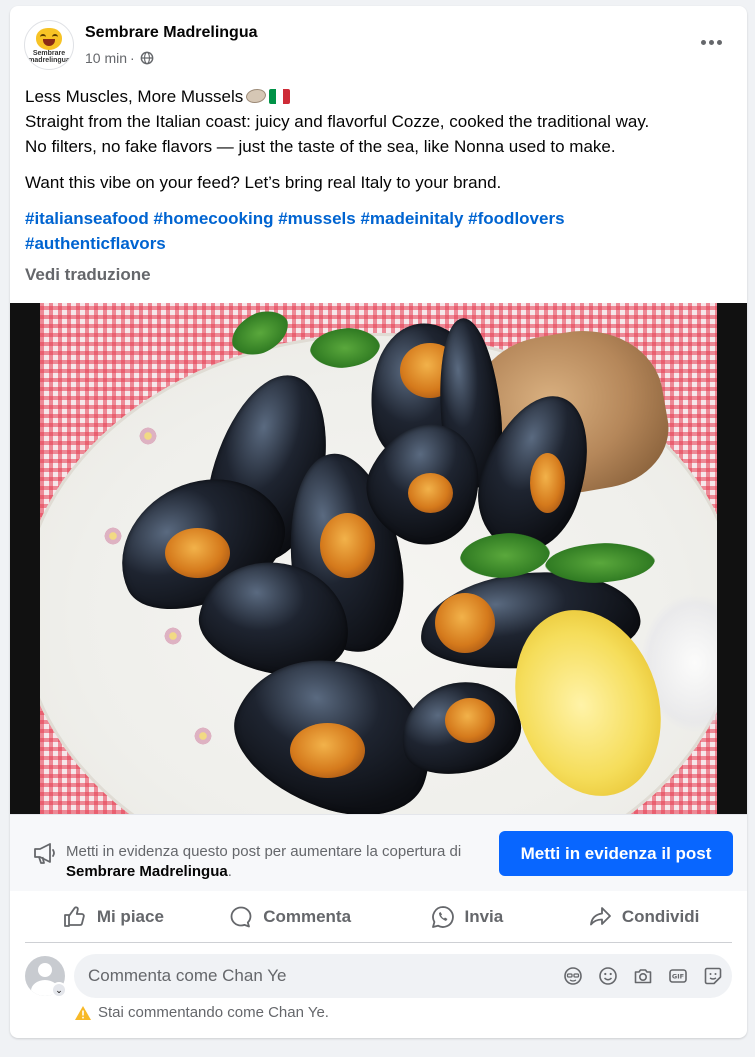  What do you see at coordinates (467, 917) in the screenshot?
I see `send-button: Invia` at bounding box center [467, 917].